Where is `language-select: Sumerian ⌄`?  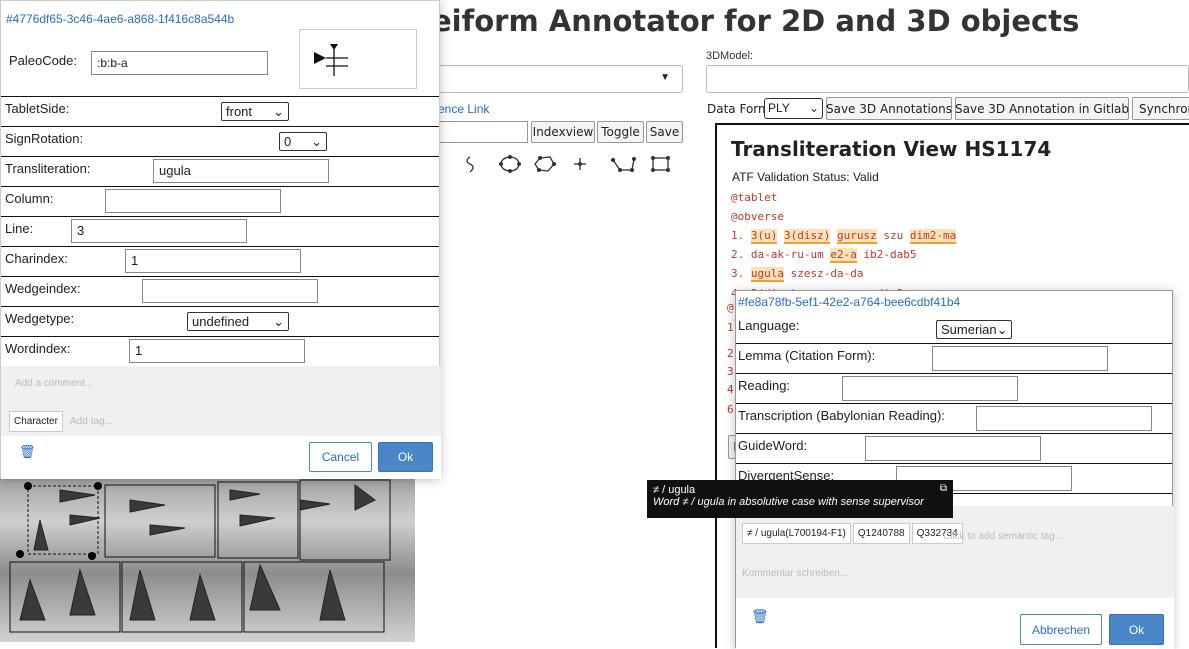 language-select: Sumerian ⌄ is located at coordinates (974, 329).